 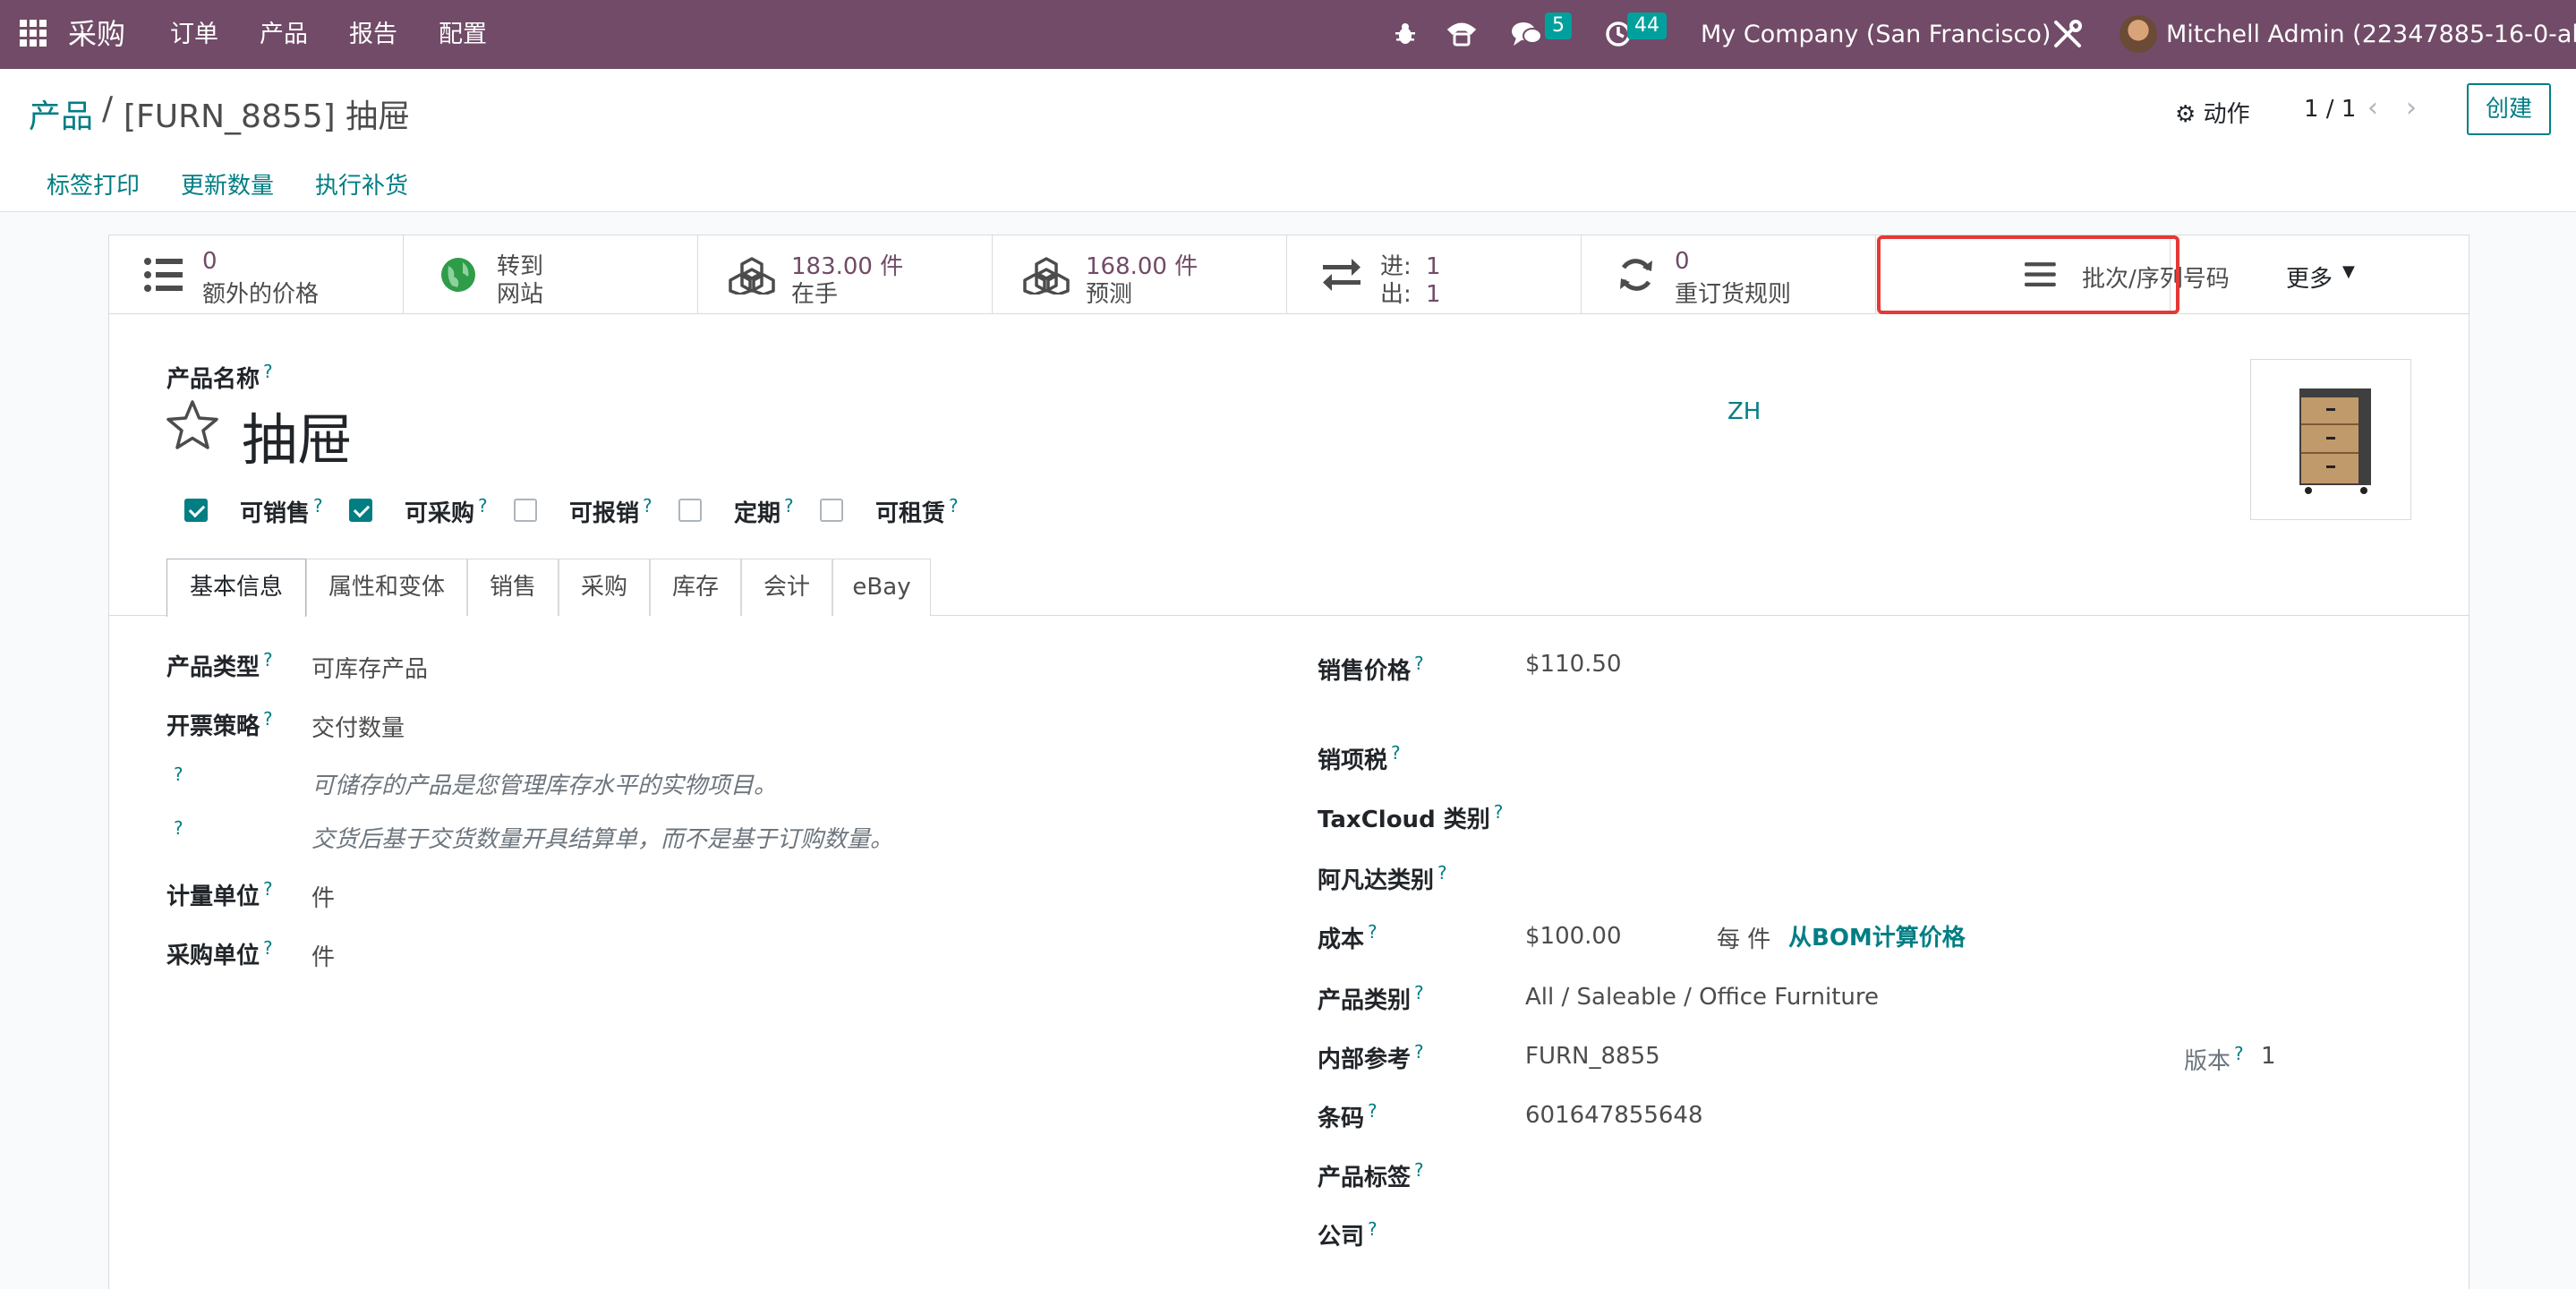 What do you see at coordinates (227, 184) in the screenshot?
I see `update-quantity-button: 更新数量` at bounding box center [227, 184].